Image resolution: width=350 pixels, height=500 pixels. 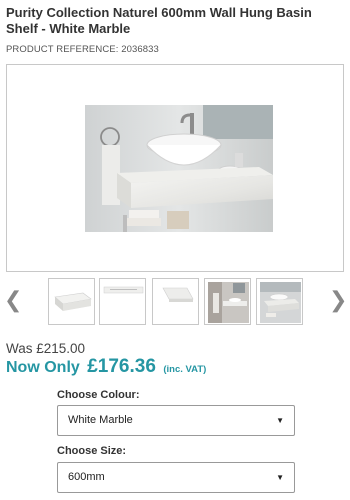 What do you see at coordinates (100, 420) in the screenshot?
I see `colour-selected-value: White Marble` at bounding box center [100, 420].